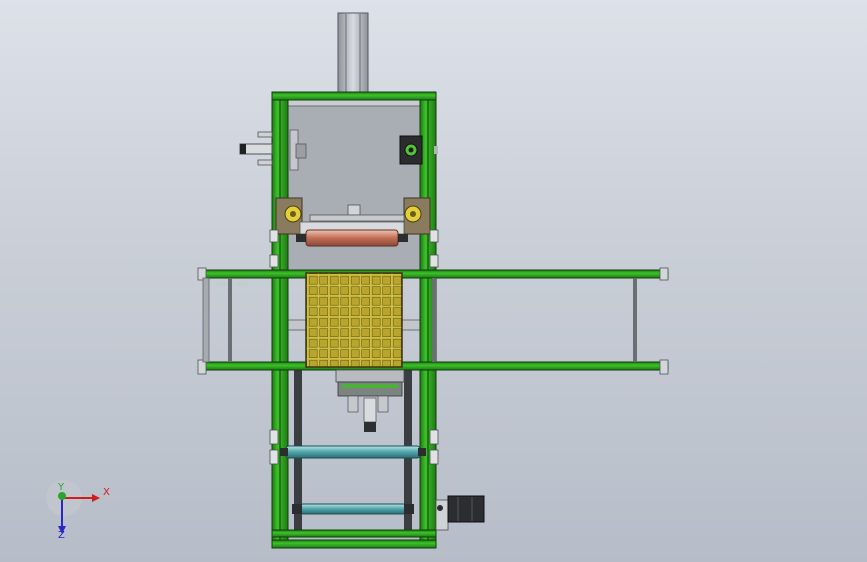  What do you see at coordinates (353, 54) in the screenshot?
I see `top-column` at bounding box center [353, 54].